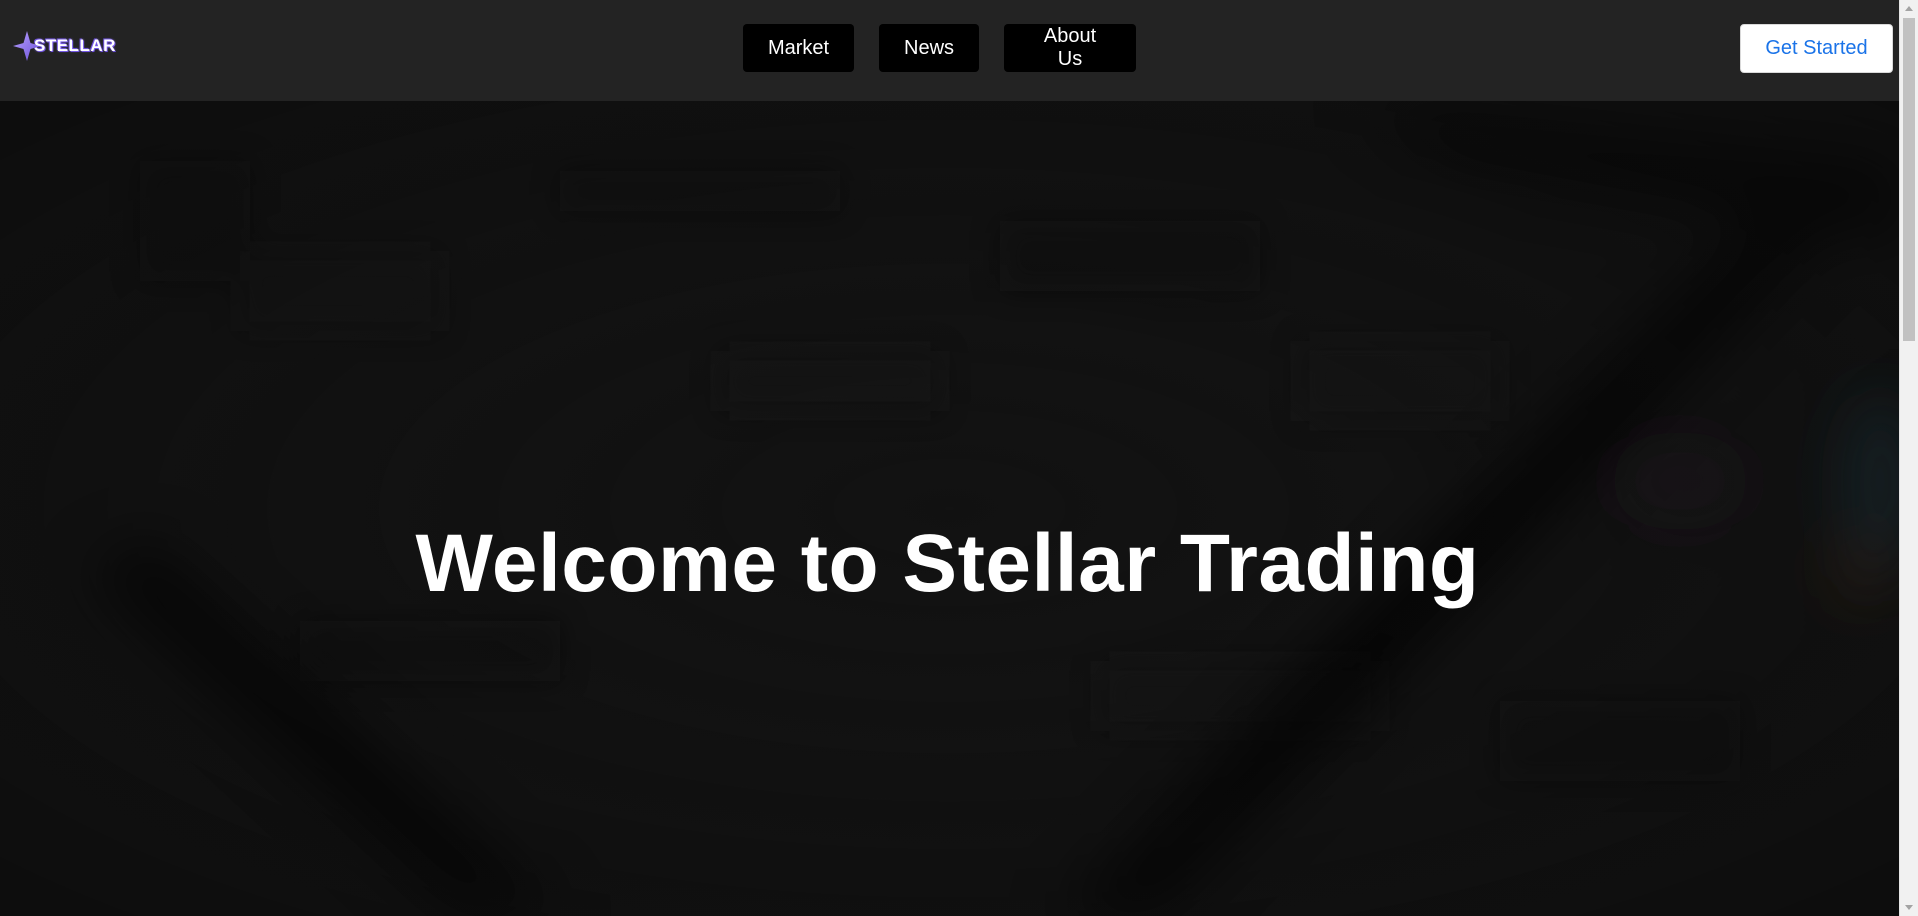 The width and height of the screenshot is (1918, 916). I want to click on hero-title: Welcome to Stellar Trading, so click(949, 564).